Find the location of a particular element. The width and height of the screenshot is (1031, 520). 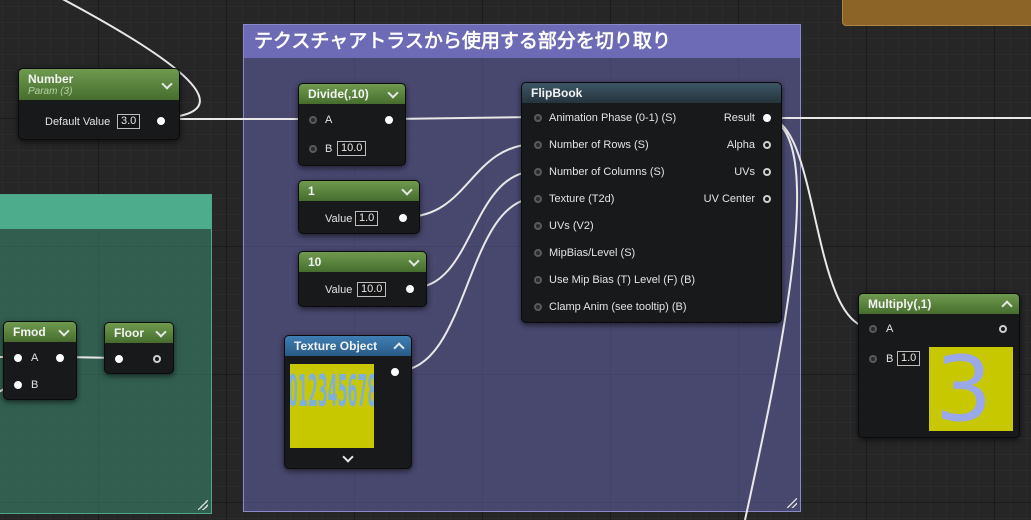

node-subtitle: Param (3) is located at coordinates (50, 91).